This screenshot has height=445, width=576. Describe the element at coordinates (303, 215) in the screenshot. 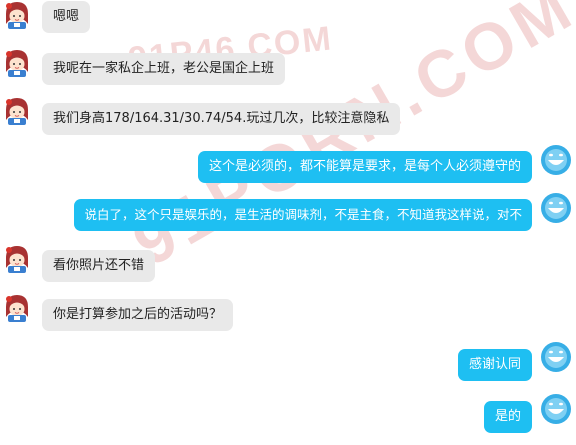

I see `message-bubble: 说白了，这个只是娱乐的，是生活的调味剂，不是主食，不知道我这样说，对不` at that location.